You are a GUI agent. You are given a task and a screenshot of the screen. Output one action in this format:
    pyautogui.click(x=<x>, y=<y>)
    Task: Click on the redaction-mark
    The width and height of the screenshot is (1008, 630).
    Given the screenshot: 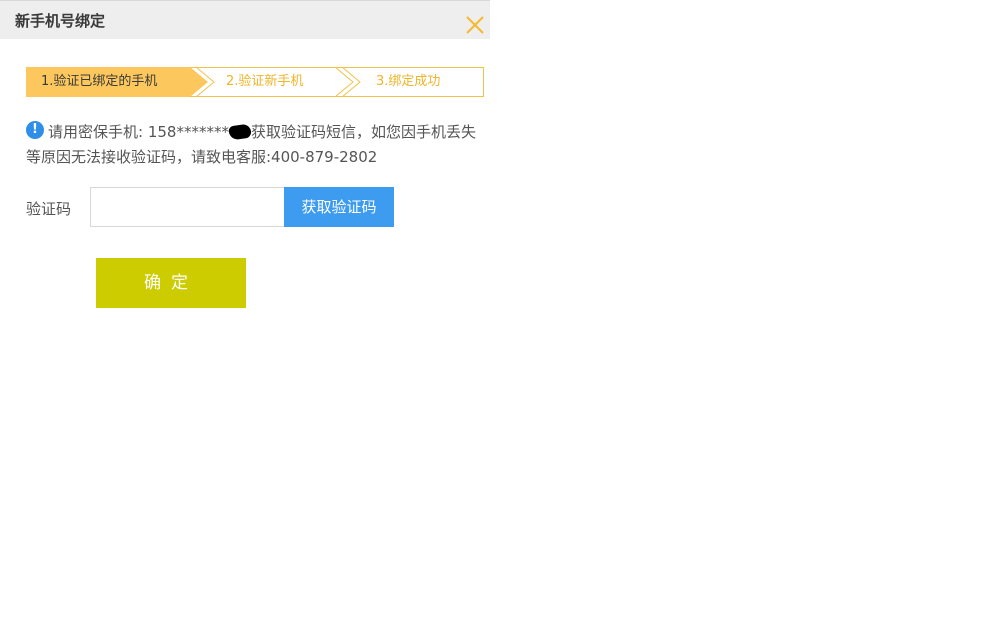 What is the action you would take?
    pyautogui.click(x=240, y=132)
    